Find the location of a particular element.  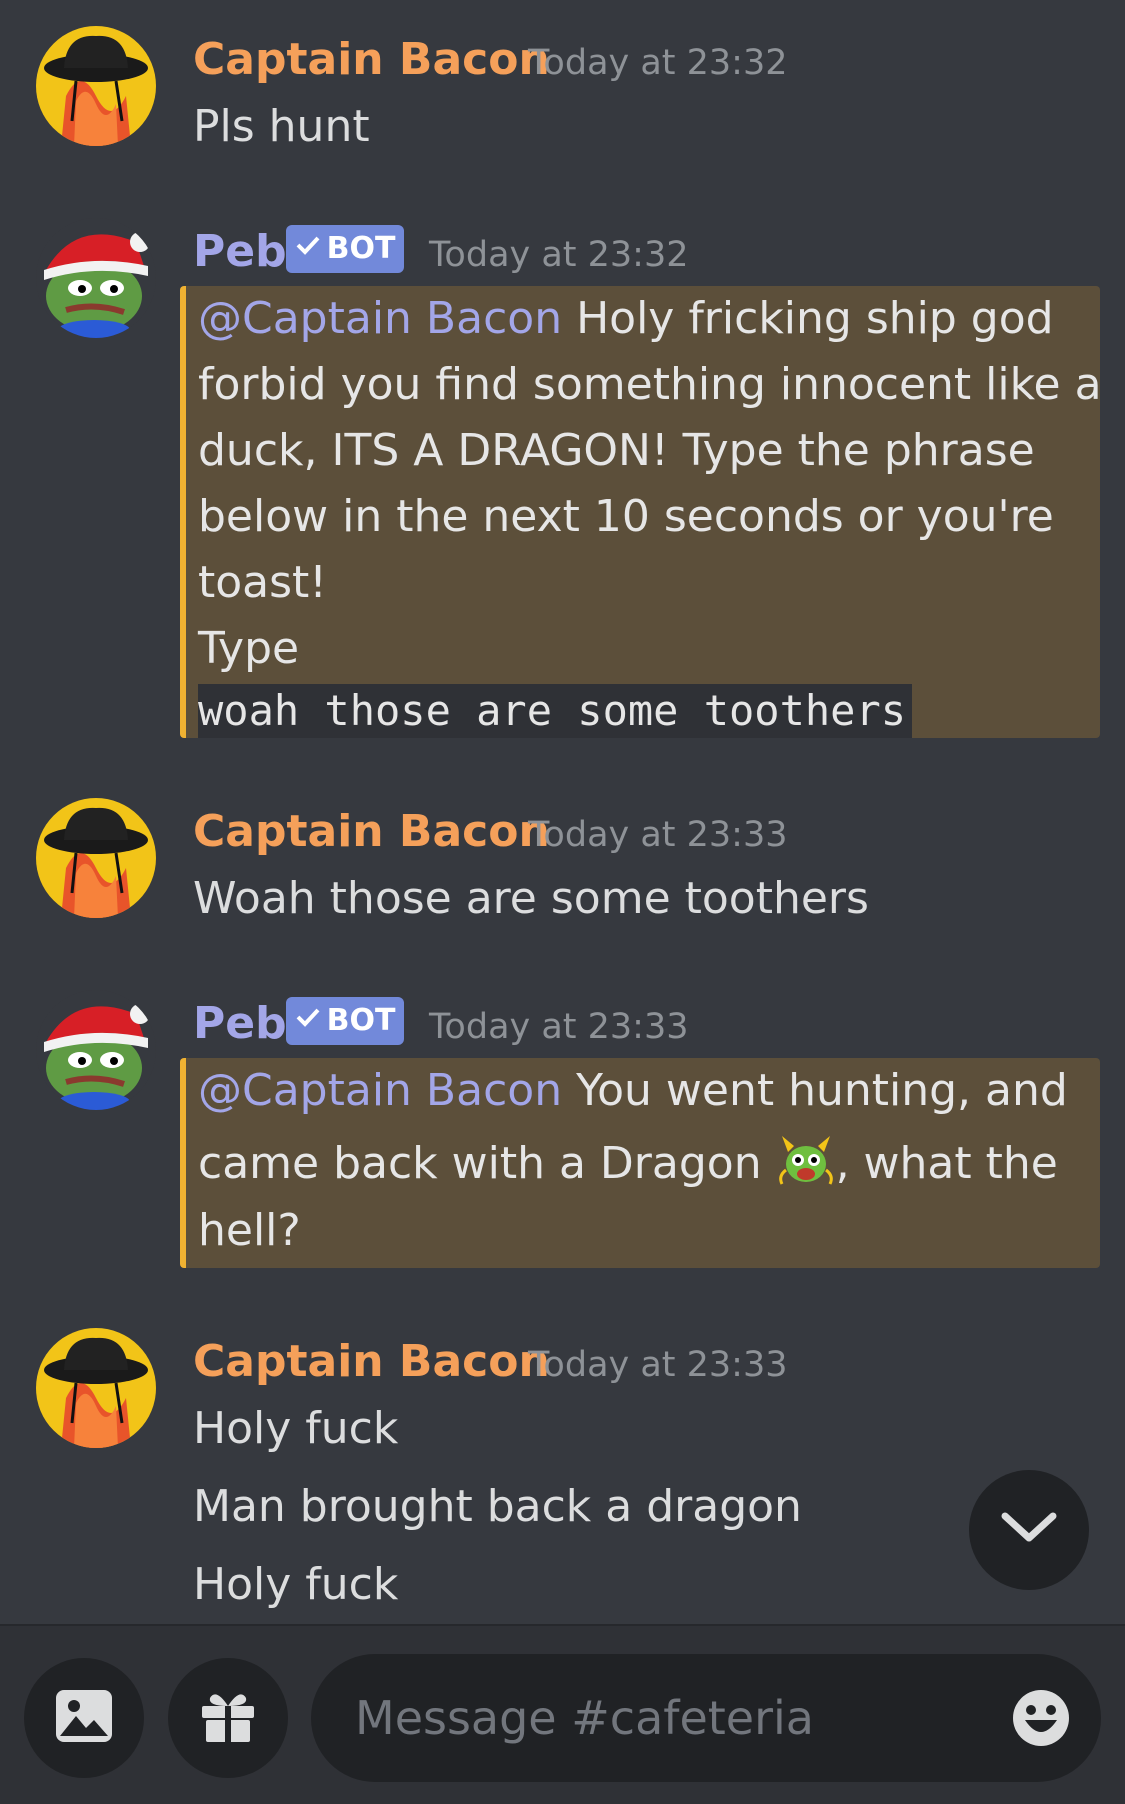

message-input: Message #cafeteria is located at coordinates (706, 1718).